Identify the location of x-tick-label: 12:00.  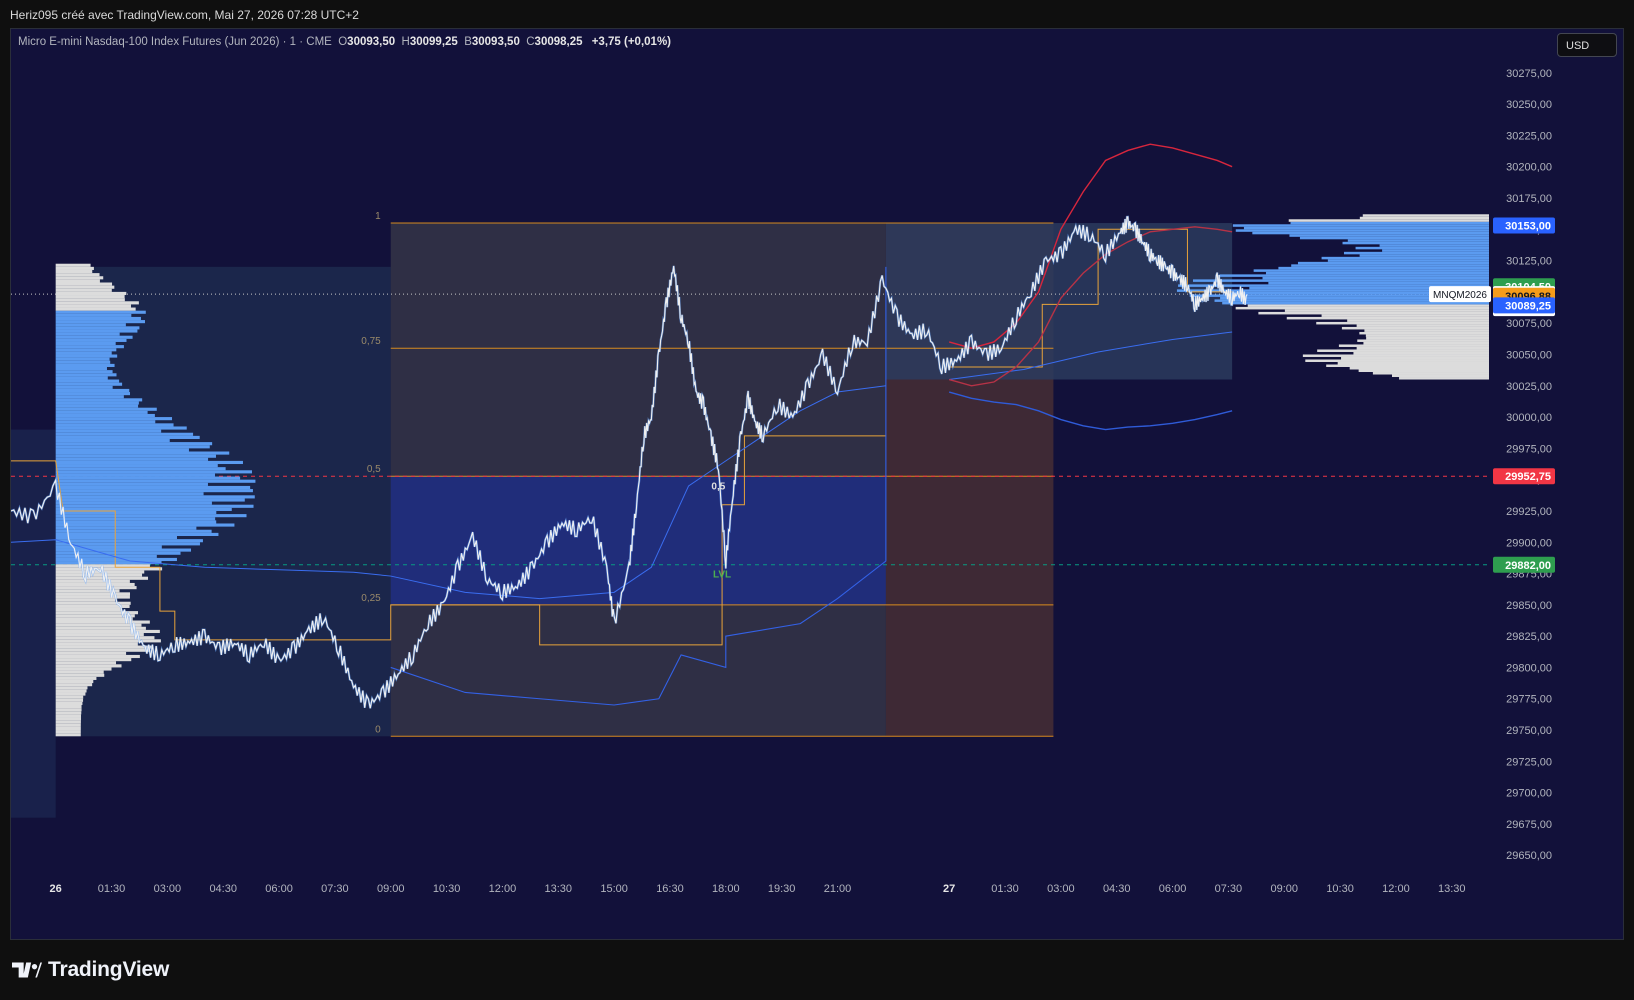
(1396, 889).